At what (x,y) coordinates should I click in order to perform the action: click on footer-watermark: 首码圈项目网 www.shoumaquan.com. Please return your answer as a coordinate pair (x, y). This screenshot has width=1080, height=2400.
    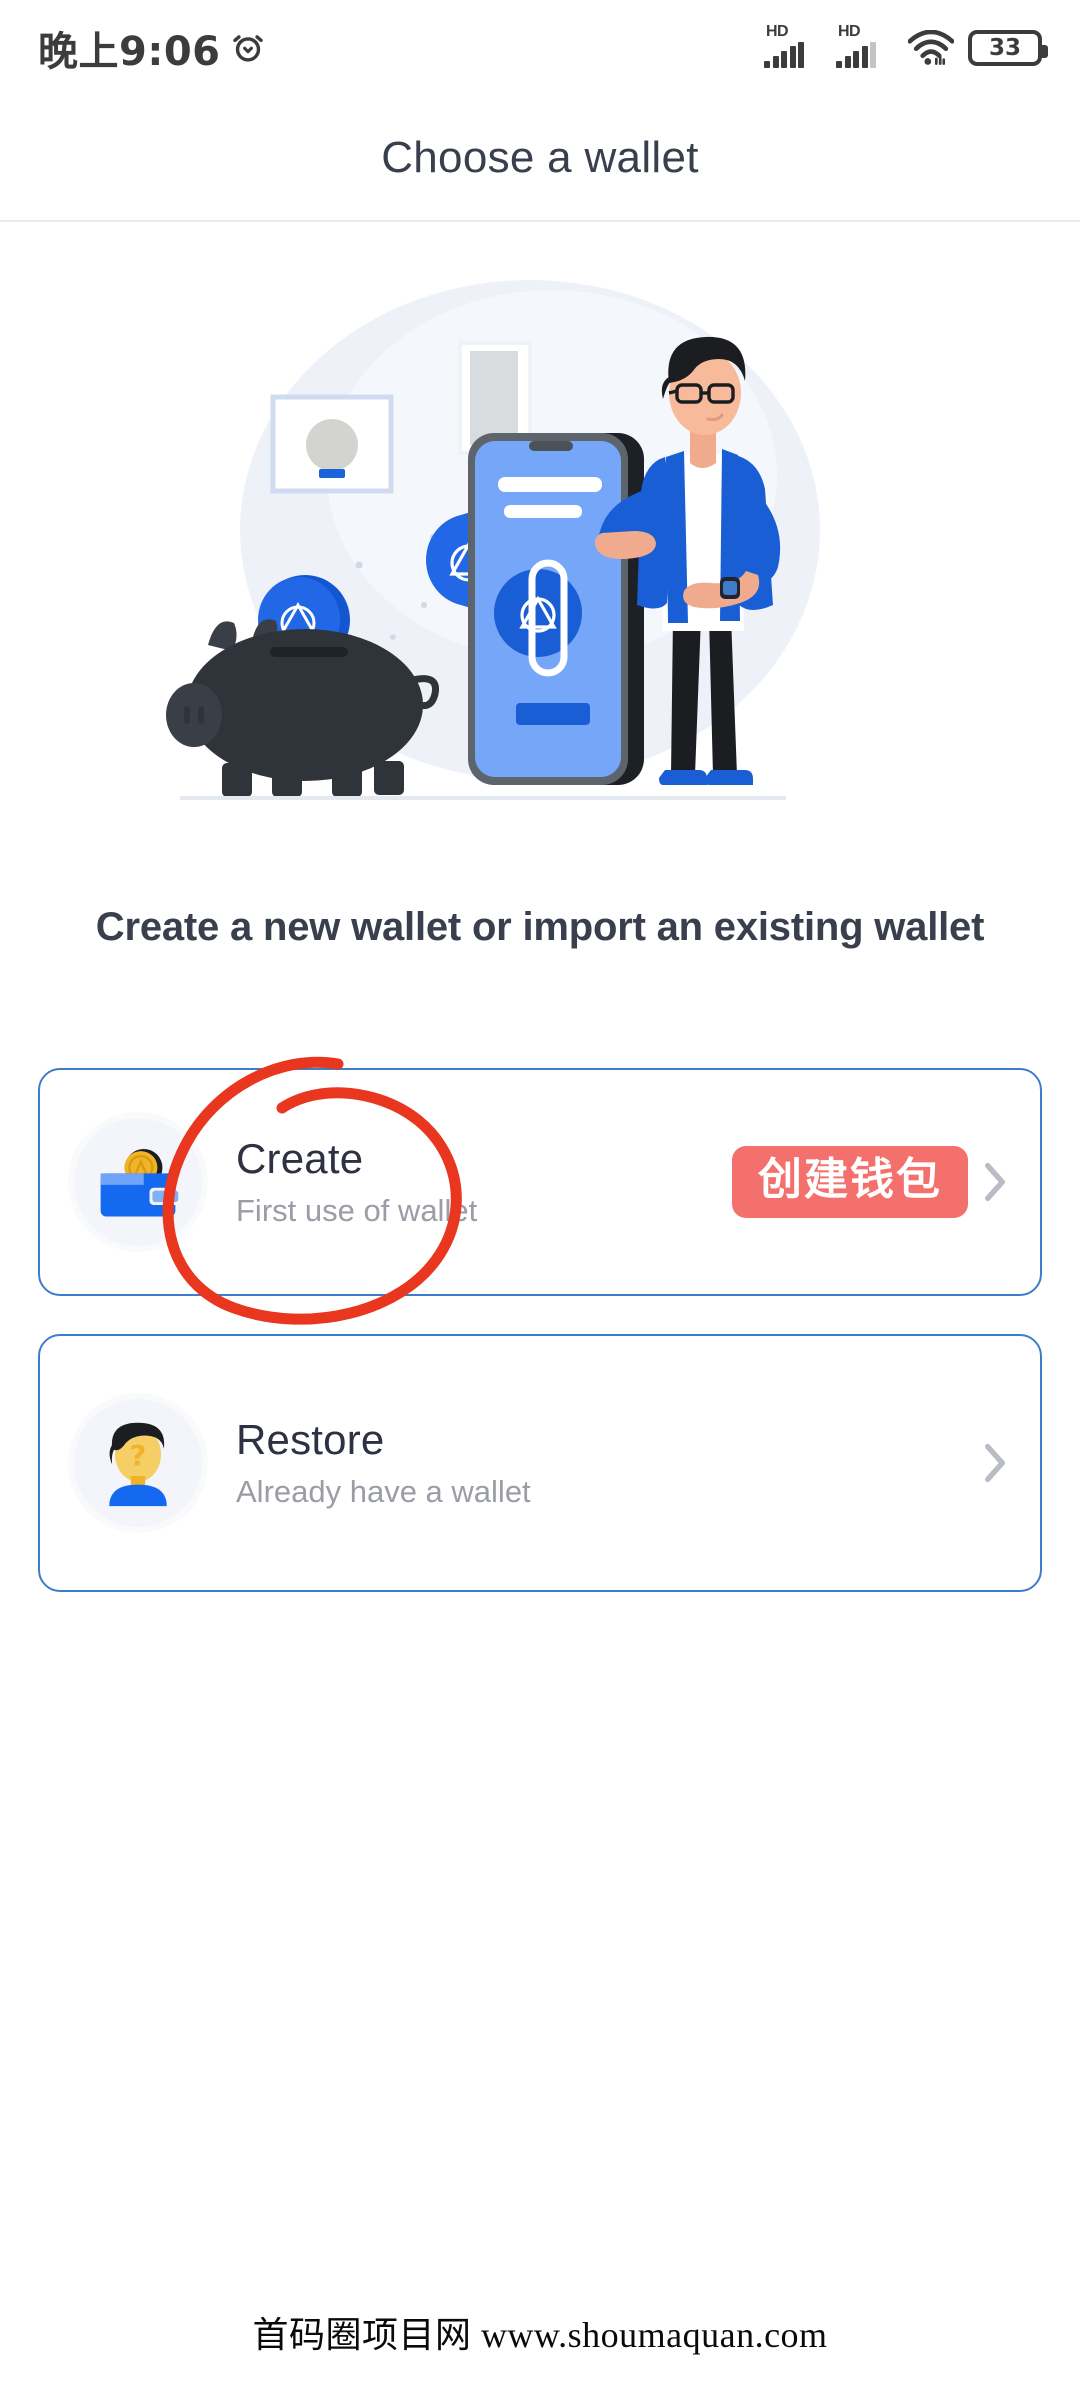
    Looking at the image, I should click on (540, 2335).